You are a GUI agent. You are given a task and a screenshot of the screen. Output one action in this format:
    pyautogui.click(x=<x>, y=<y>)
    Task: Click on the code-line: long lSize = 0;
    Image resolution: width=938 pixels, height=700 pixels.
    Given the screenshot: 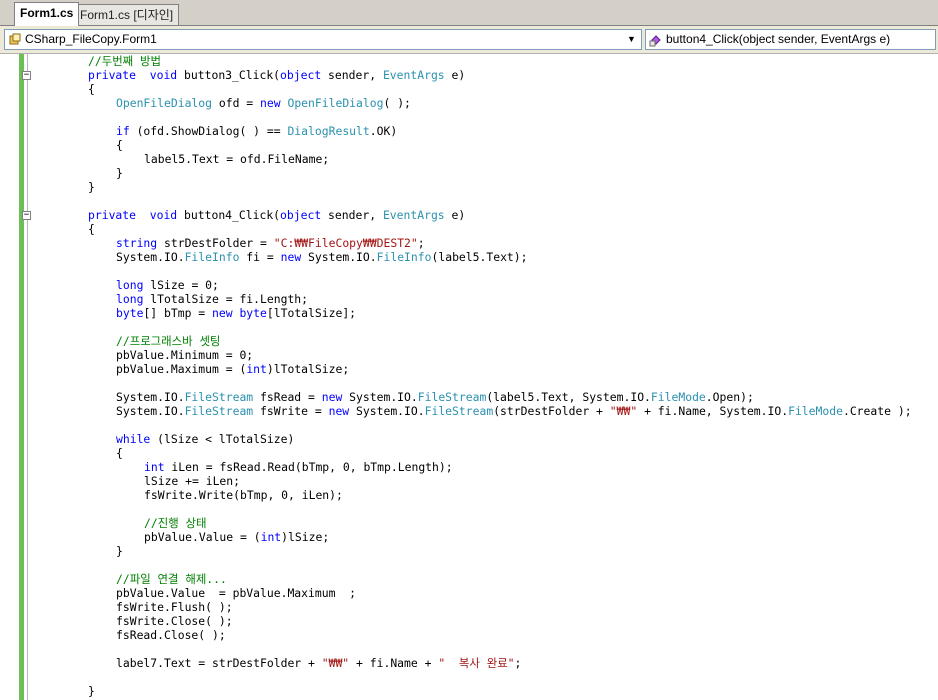 What is the action you would take?
    pyautogui.click(x=167, y=285)
    